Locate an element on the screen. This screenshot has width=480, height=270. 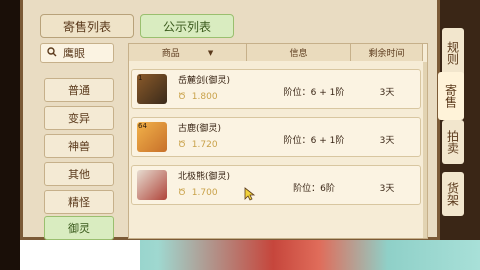
side-tab-rules: 规则 is located at coordinates (453, 53).